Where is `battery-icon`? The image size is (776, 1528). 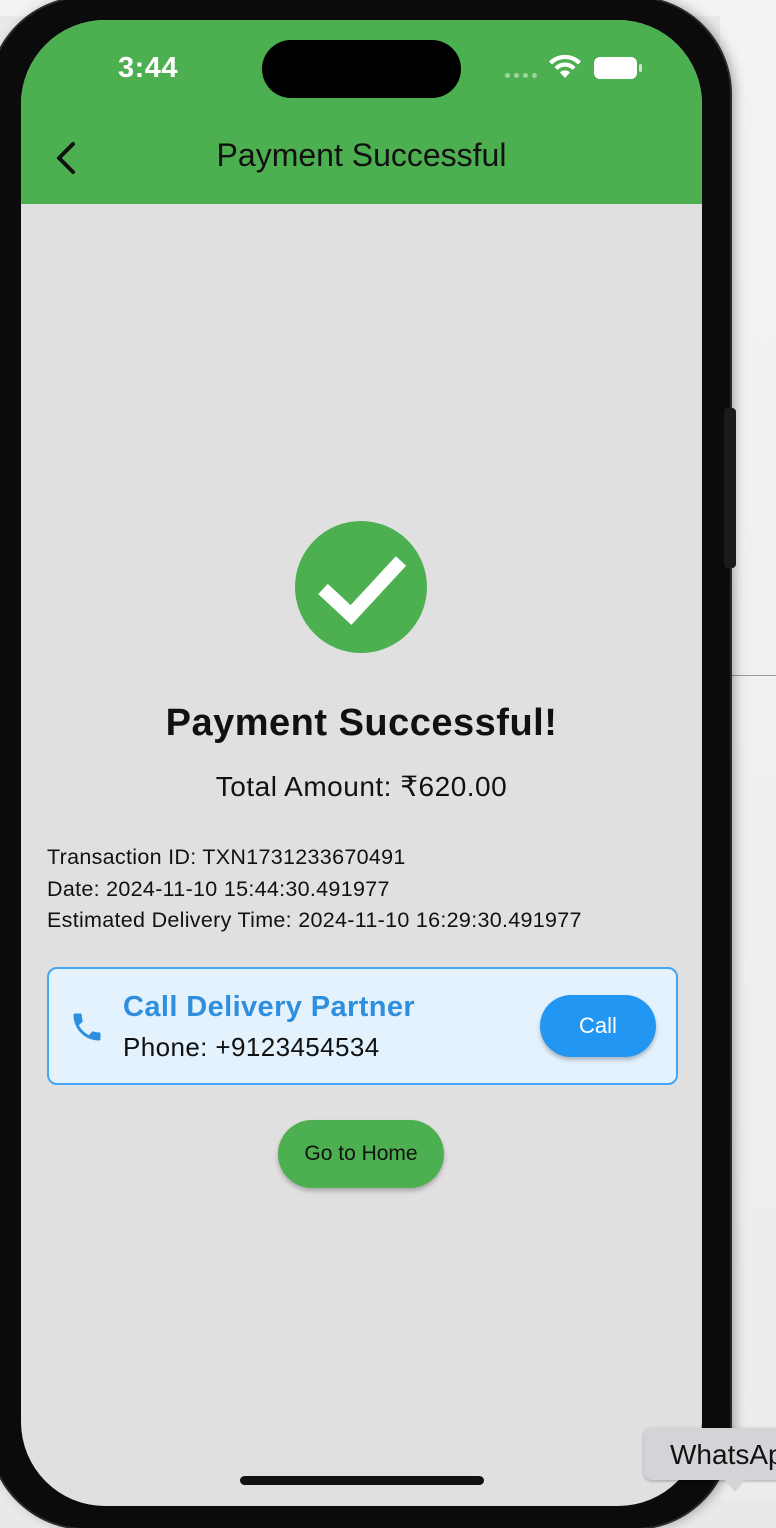 battery-icon is located at coordinates (618, 68).